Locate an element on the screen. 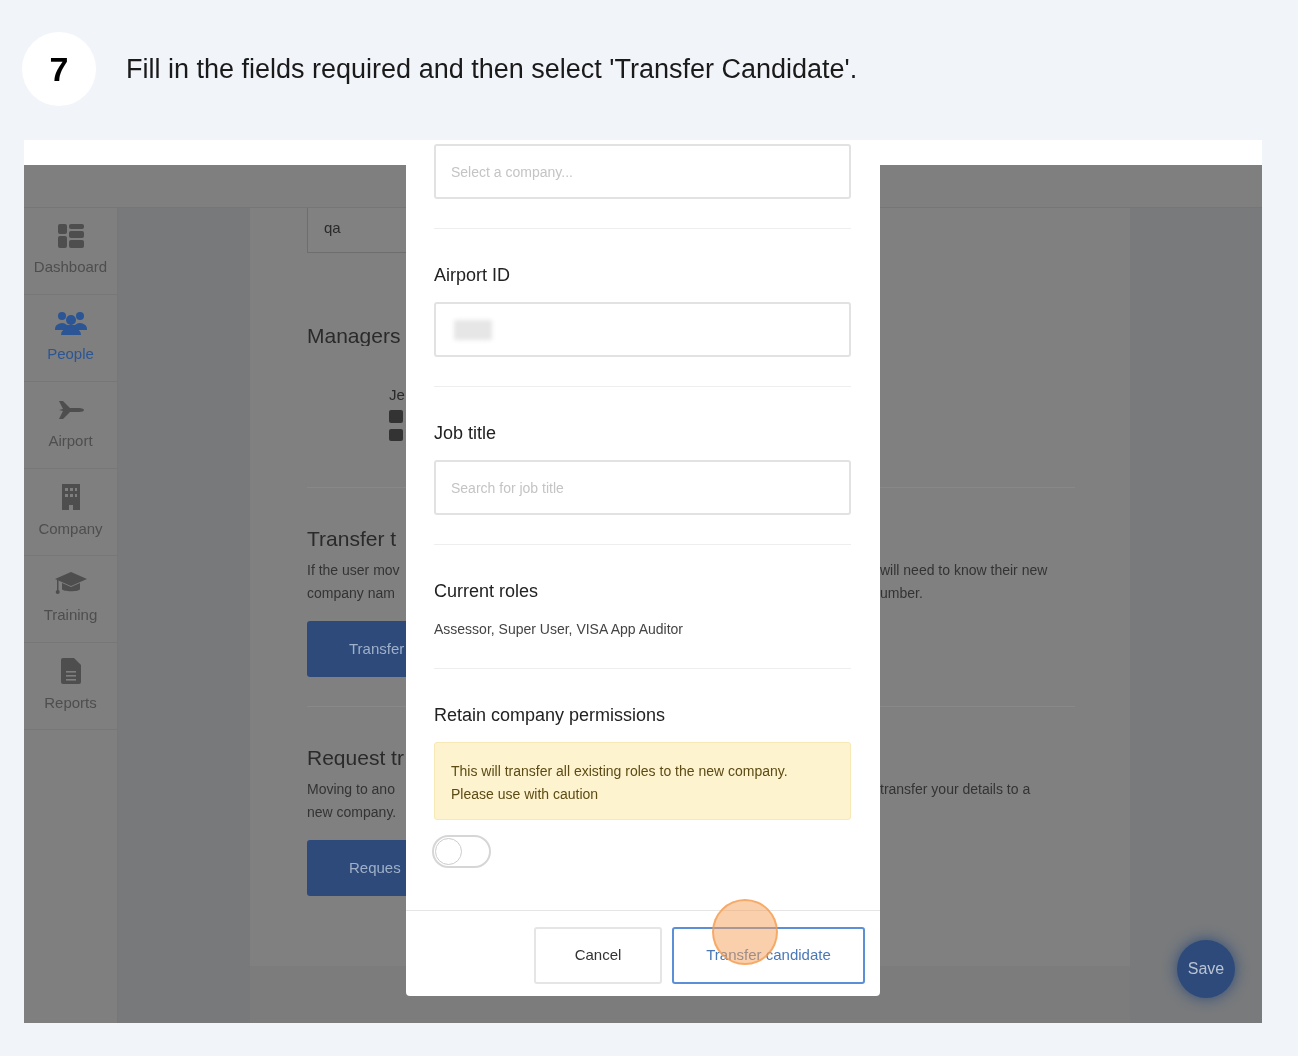  dashboard-icon is located at coordinates (70, 235).